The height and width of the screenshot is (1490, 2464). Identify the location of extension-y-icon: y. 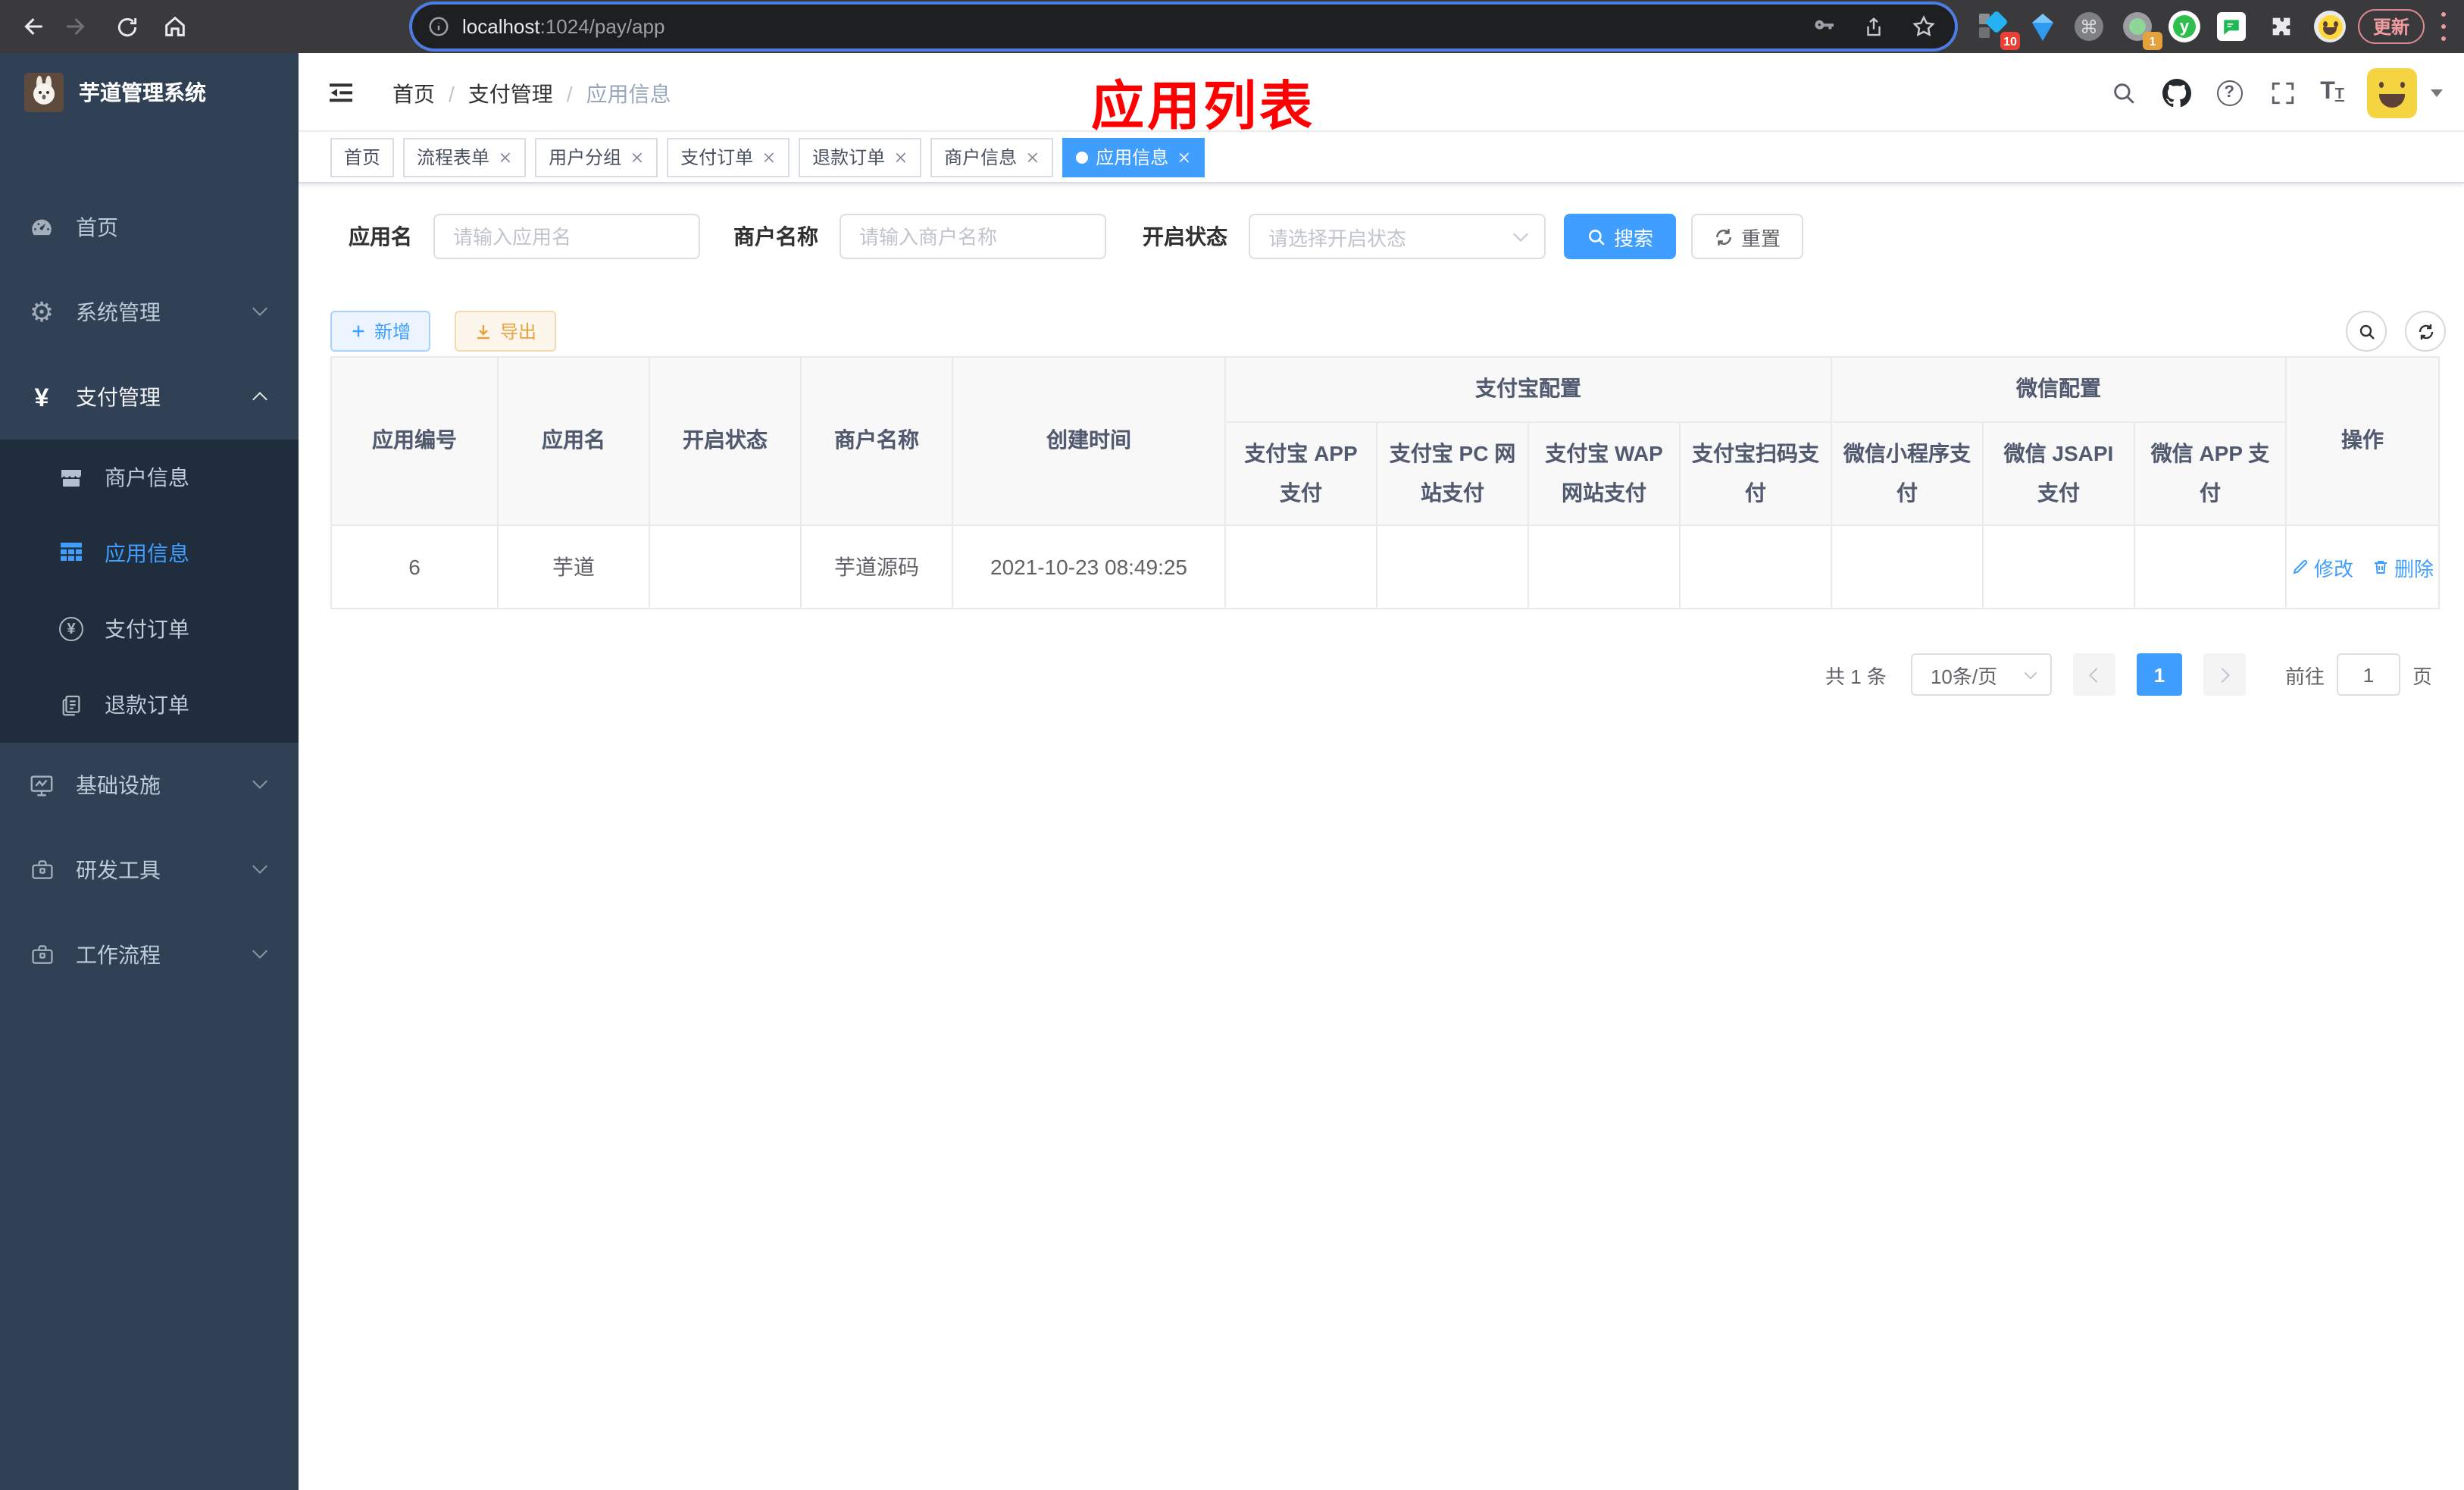
(2184, 27).